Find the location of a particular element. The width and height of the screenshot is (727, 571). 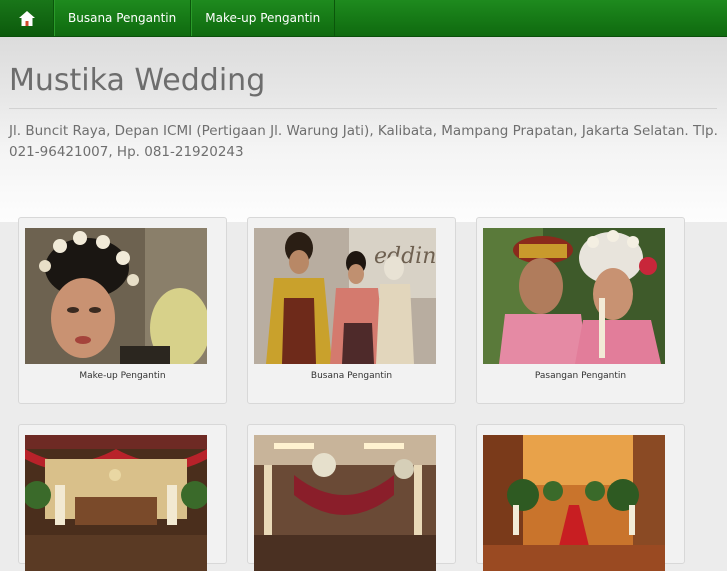

gallery-card-pasangan: Pasangan Pengantin is located at coordinates (580, 310).